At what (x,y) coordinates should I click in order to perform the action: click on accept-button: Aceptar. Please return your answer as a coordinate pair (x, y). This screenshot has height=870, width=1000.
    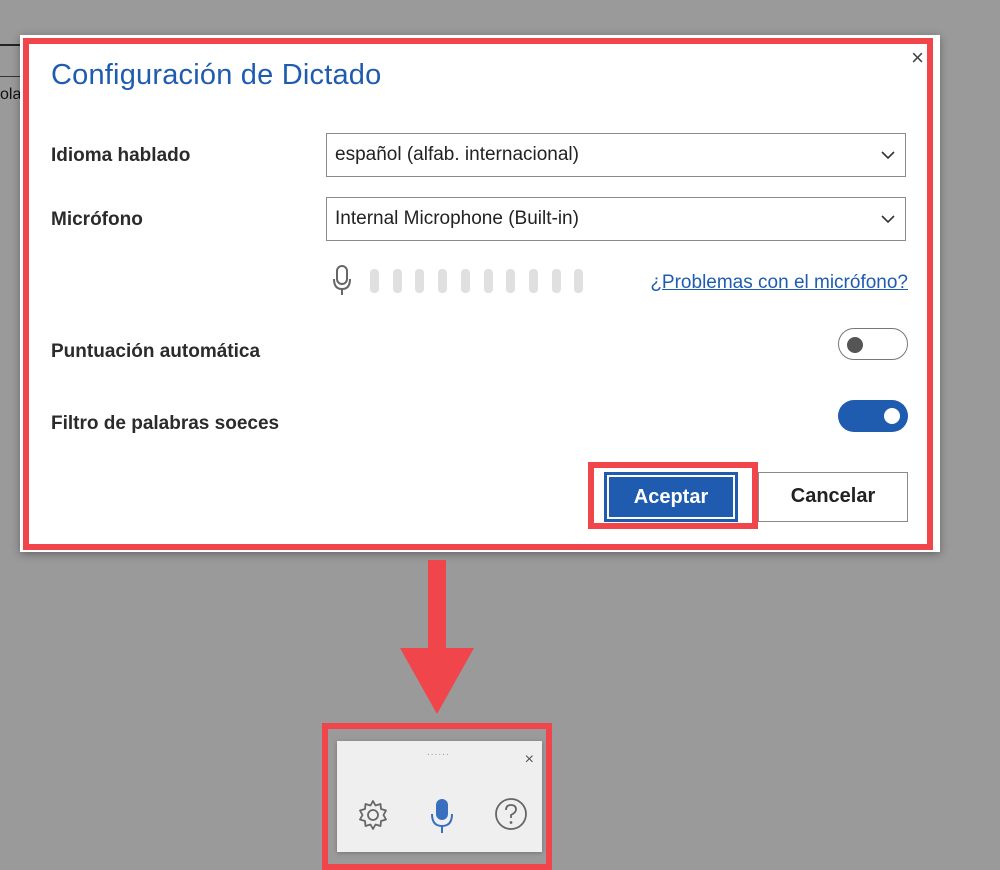
    Looking at the image, I should click on (671, 497).